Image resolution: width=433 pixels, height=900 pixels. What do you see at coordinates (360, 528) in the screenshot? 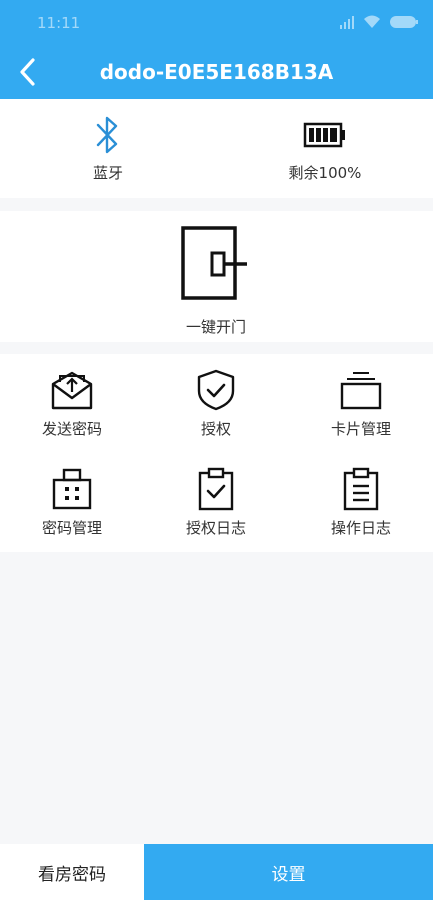
I see `menu-label: 操作日志` at bounding box center [360, 528].